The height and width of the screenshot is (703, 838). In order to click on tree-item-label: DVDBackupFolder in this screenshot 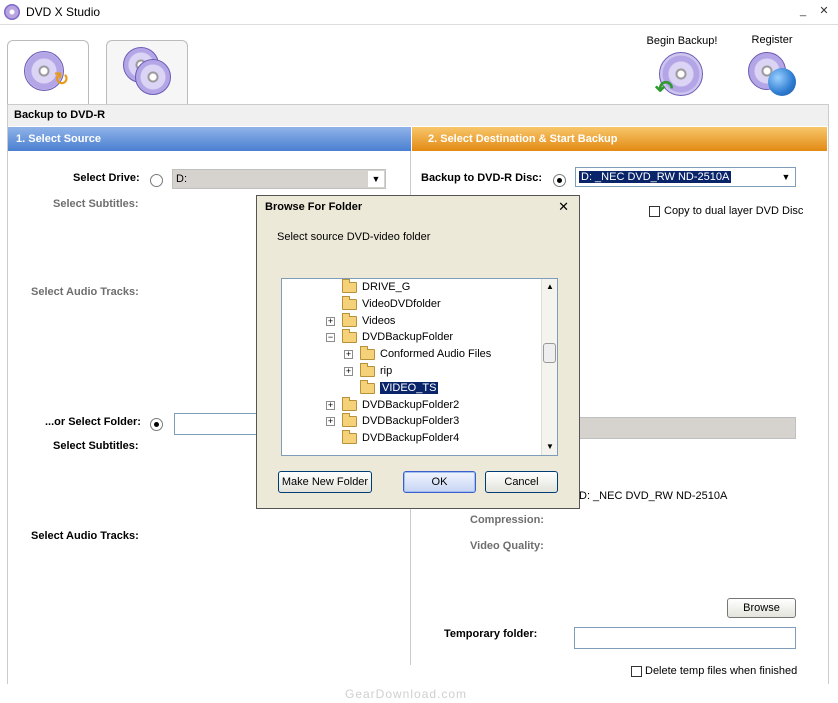, I will do `click(408, 337)`.